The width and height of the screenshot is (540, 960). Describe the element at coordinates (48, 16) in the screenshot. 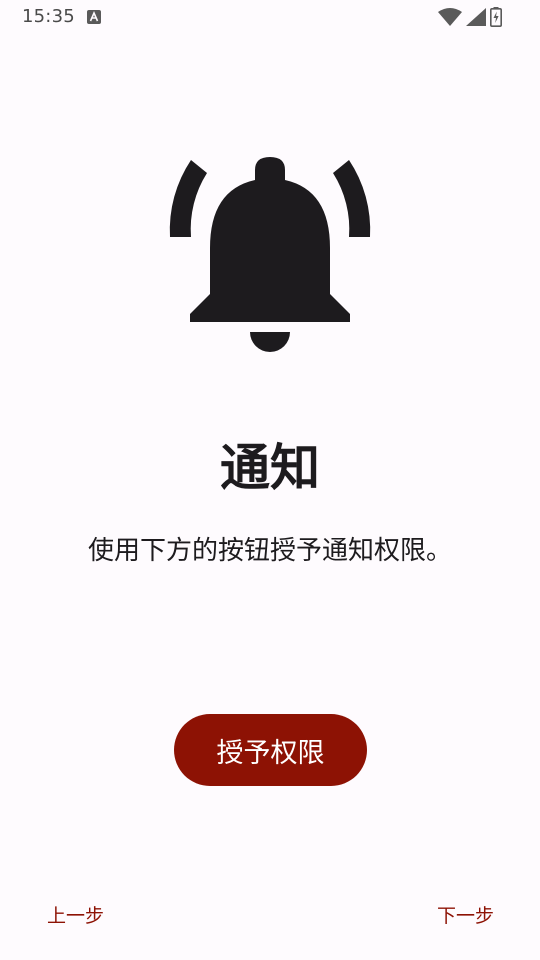

I see `status-time: 15:35` at that location.